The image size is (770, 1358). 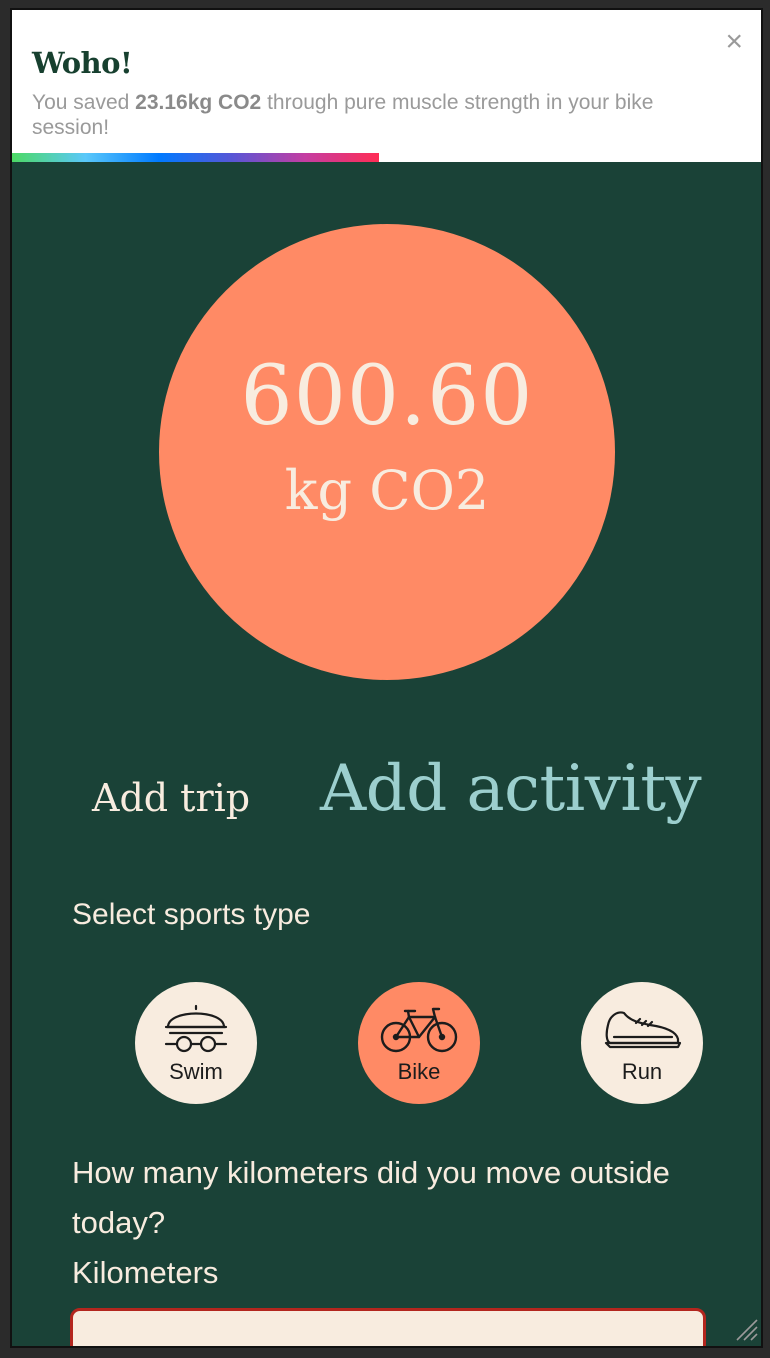 What do you see at coordinates (419, 1030) in the screenshot?
I see `bicycle-icon` at bounding box center [419, 1030].